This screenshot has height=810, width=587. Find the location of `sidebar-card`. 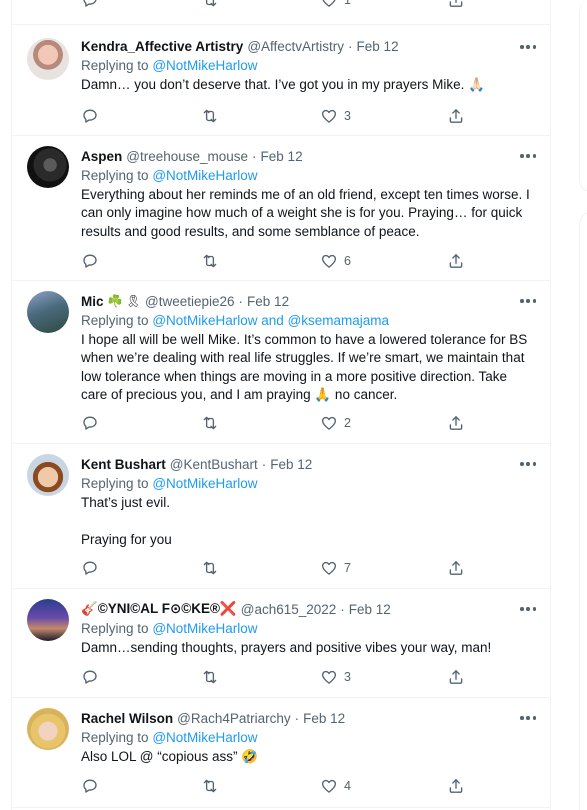

sidebar-card is located at coordinates (583, 511).